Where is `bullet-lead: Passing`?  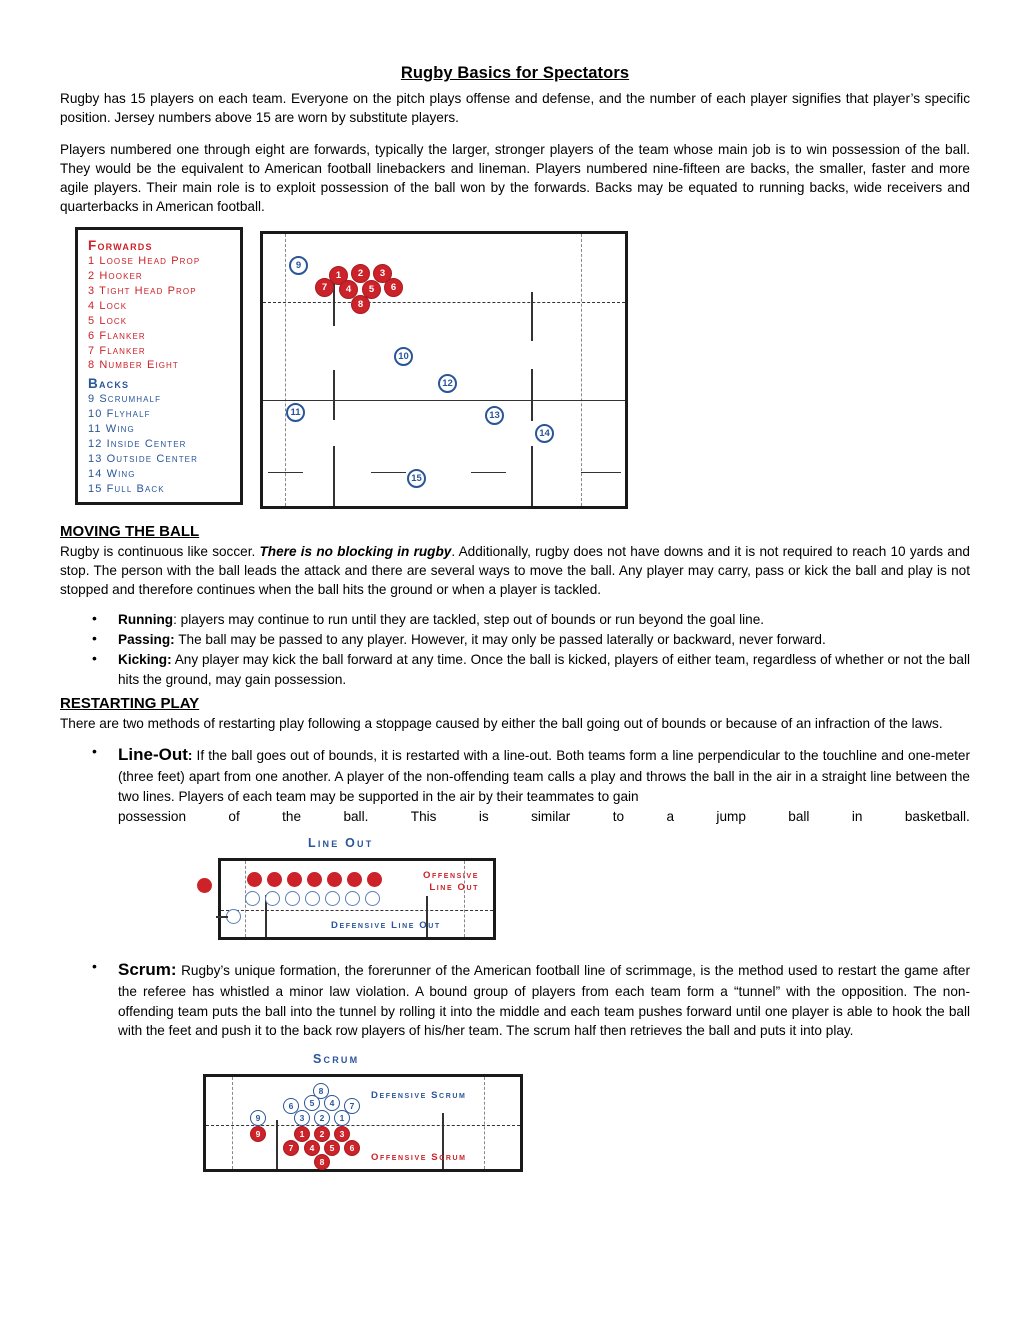
bullet-lead: Passing is located at coordinates (144, 639).